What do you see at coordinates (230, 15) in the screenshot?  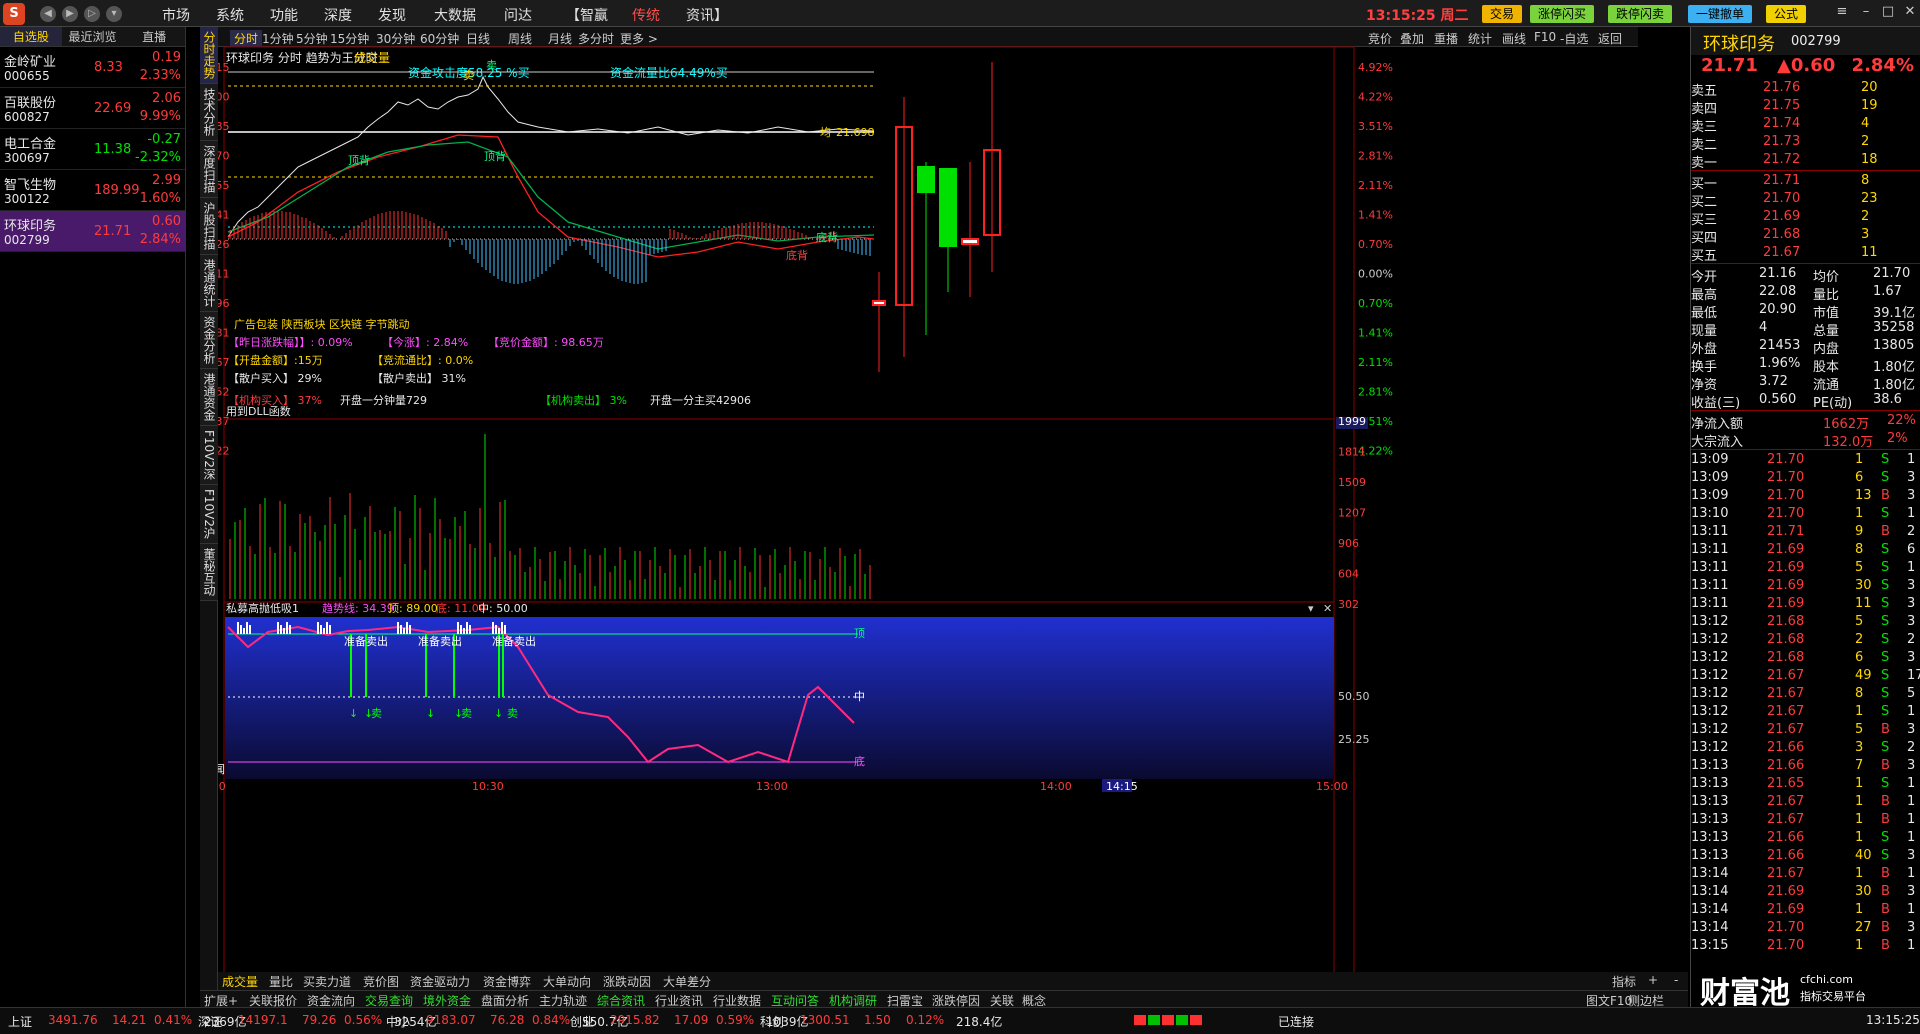 I see `menu-system: 系统` at bounding box center [230, 15].